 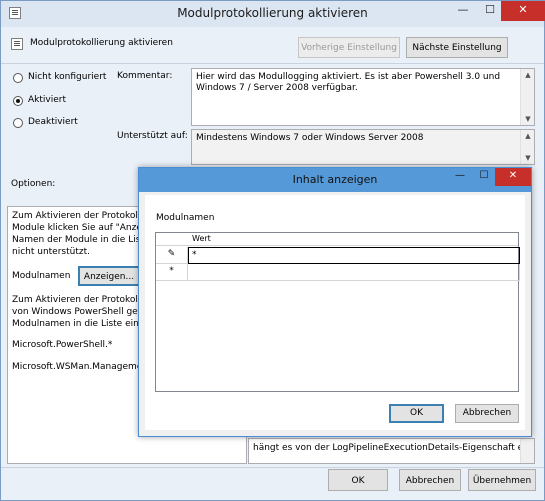 I want to click on grid-cell-value: *, so click(x=354, y=255).